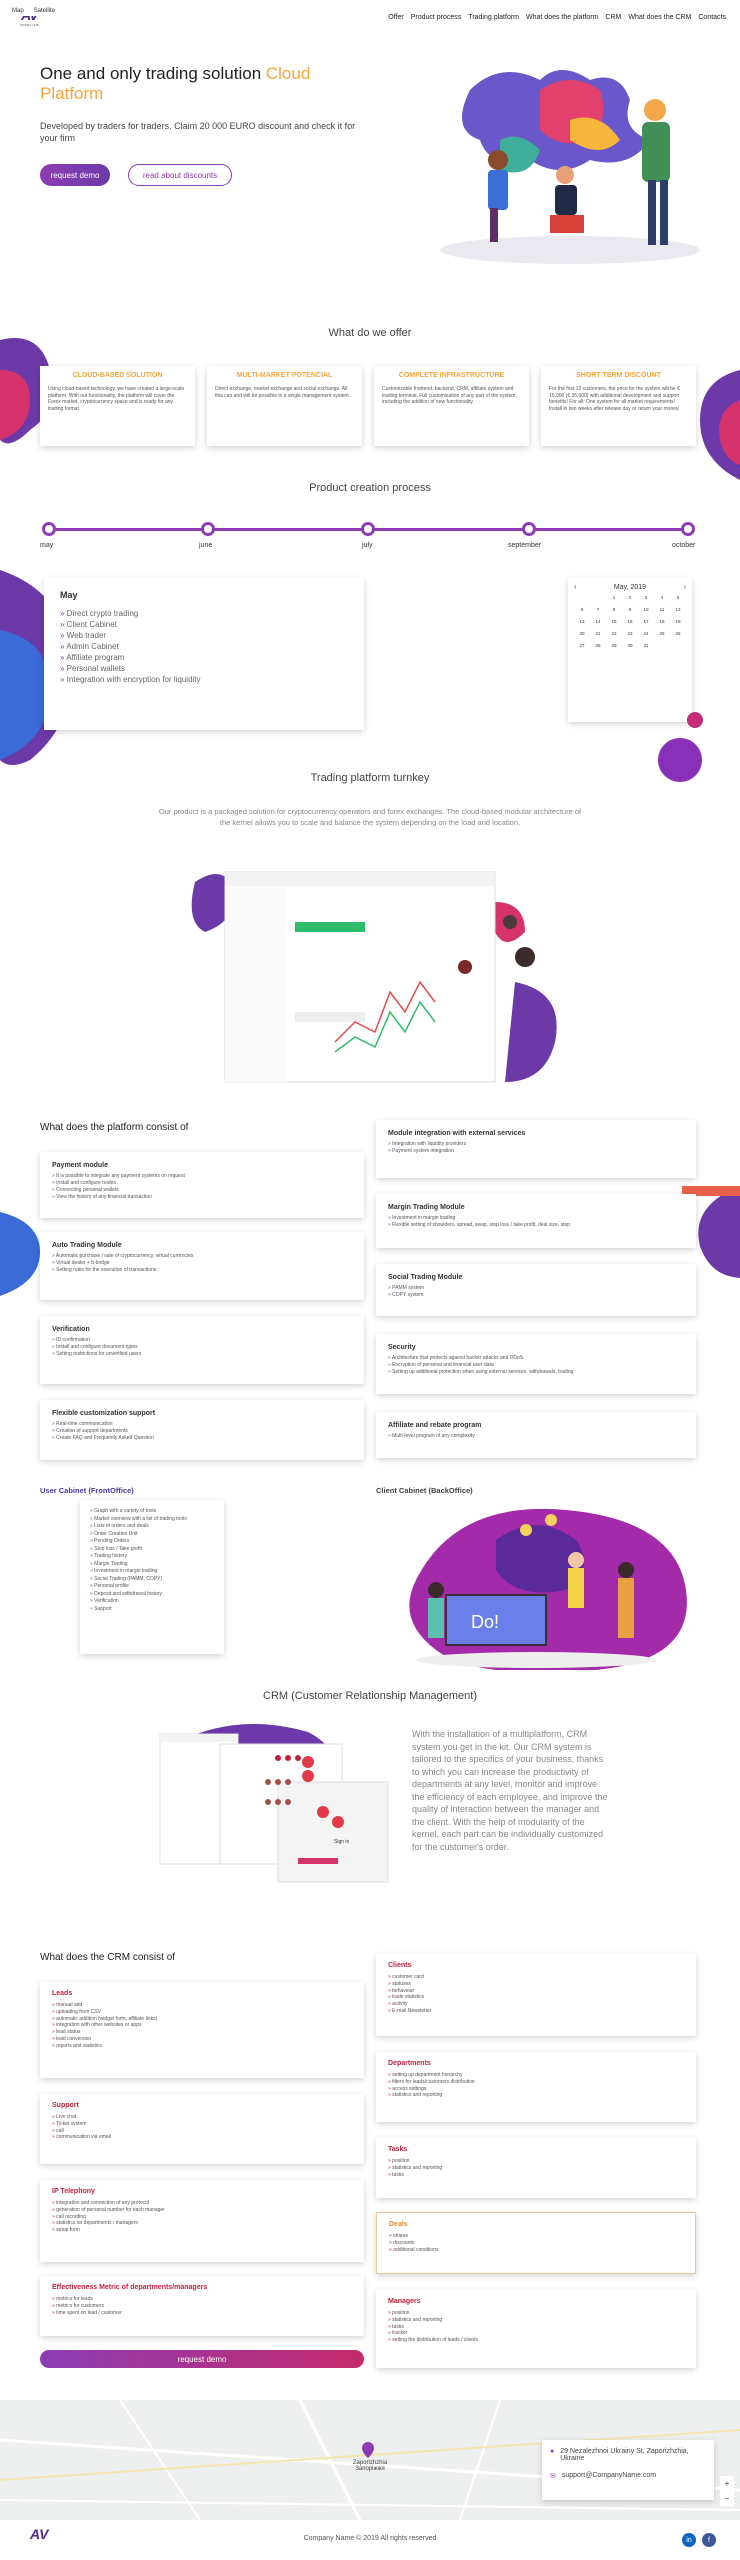 The width and height of the screenshot is (740, 2560). What do you see at coordinates (180, 175) in the screenshot?
I see `read-discounts-button: read about discounts` at bounding box center [180, 175].